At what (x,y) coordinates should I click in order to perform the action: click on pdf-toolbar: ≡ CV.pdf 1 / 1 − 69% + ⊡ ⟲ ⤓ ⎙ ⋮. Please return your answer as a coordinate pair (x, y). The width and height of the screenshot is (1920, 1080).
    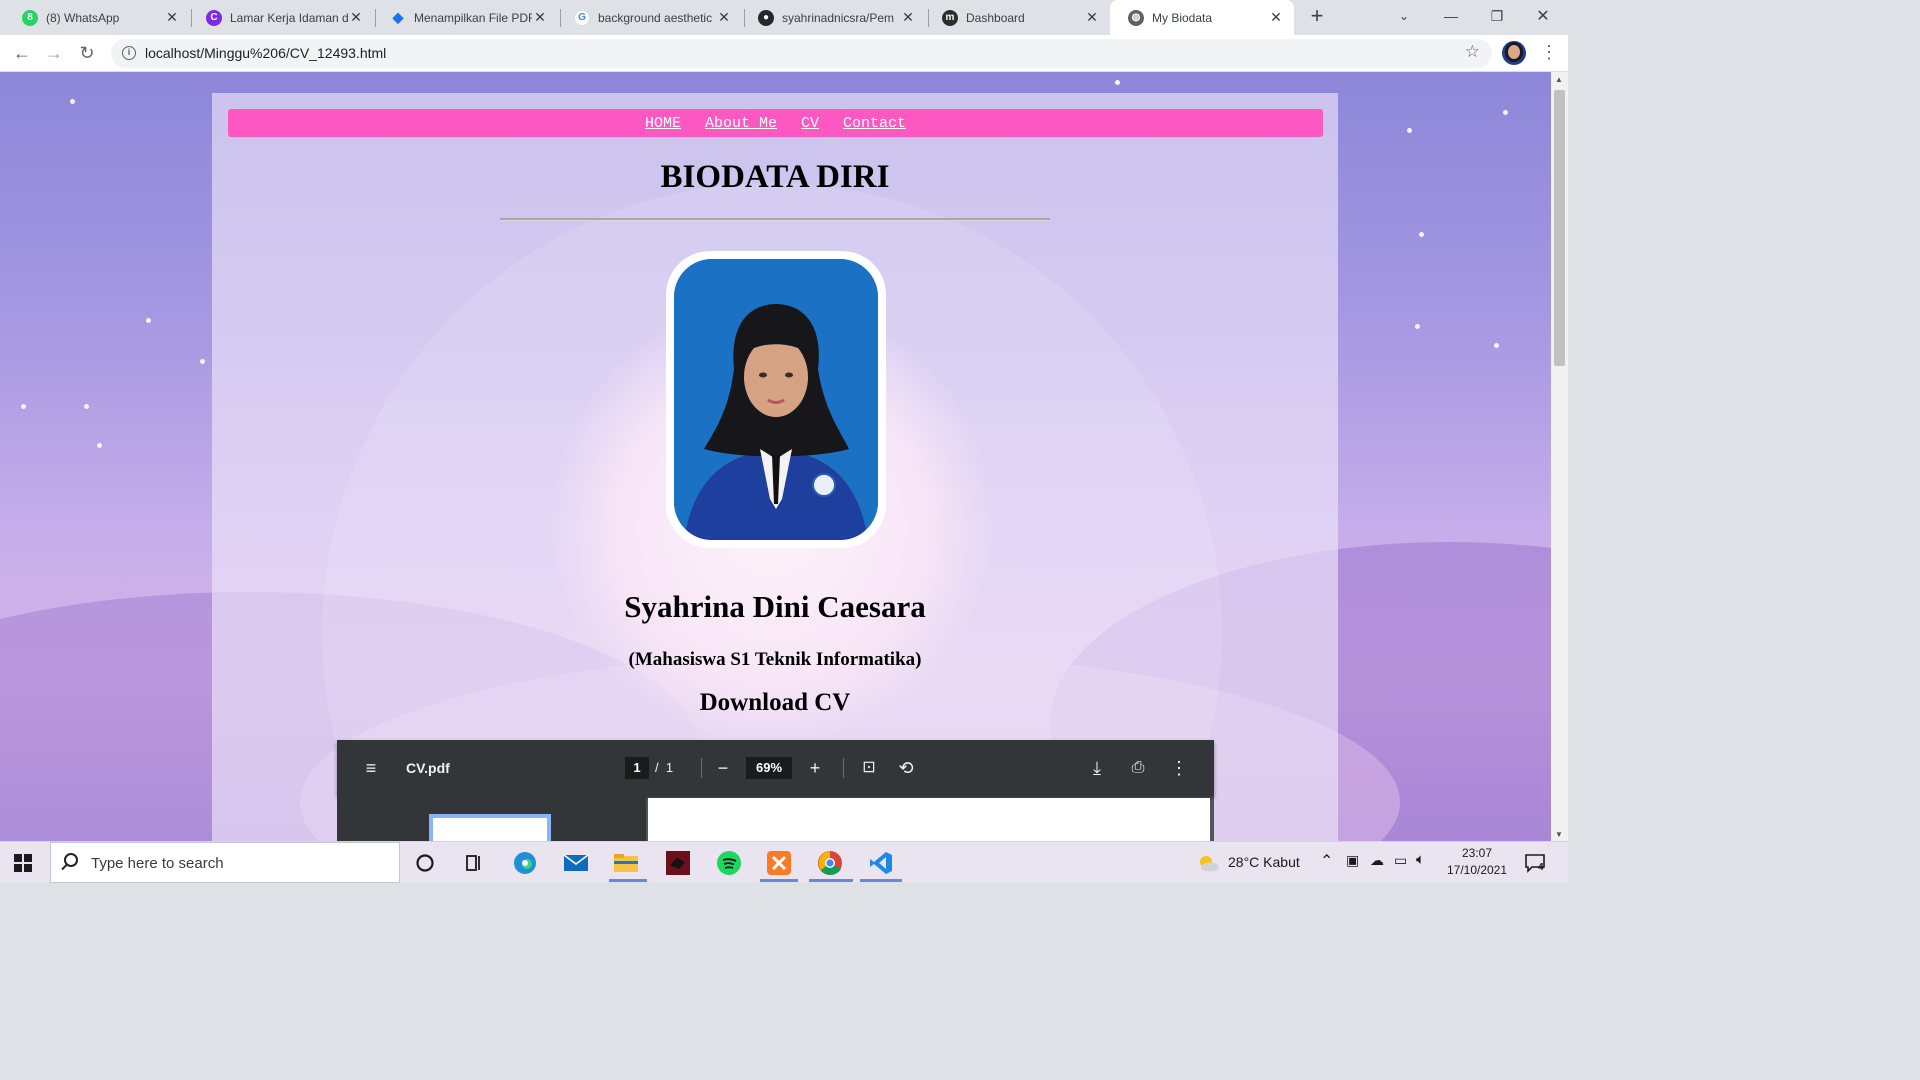
    Looking at the image, I should click on (775, 768).